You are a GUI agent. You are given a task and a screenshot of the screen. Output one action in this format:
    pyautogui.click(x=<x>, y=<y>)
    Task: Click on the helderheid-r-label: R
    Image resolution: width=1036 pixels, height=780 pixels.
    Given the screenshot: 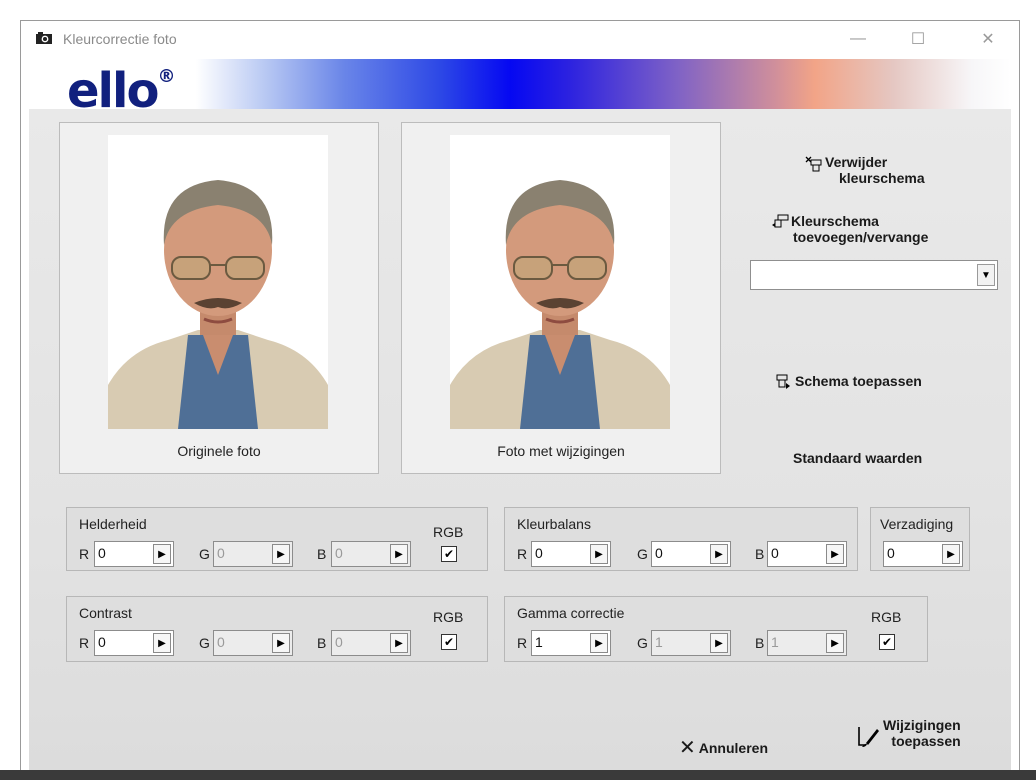 What is the action you would take?
    pyautogui.click(x=84, y=554)
    